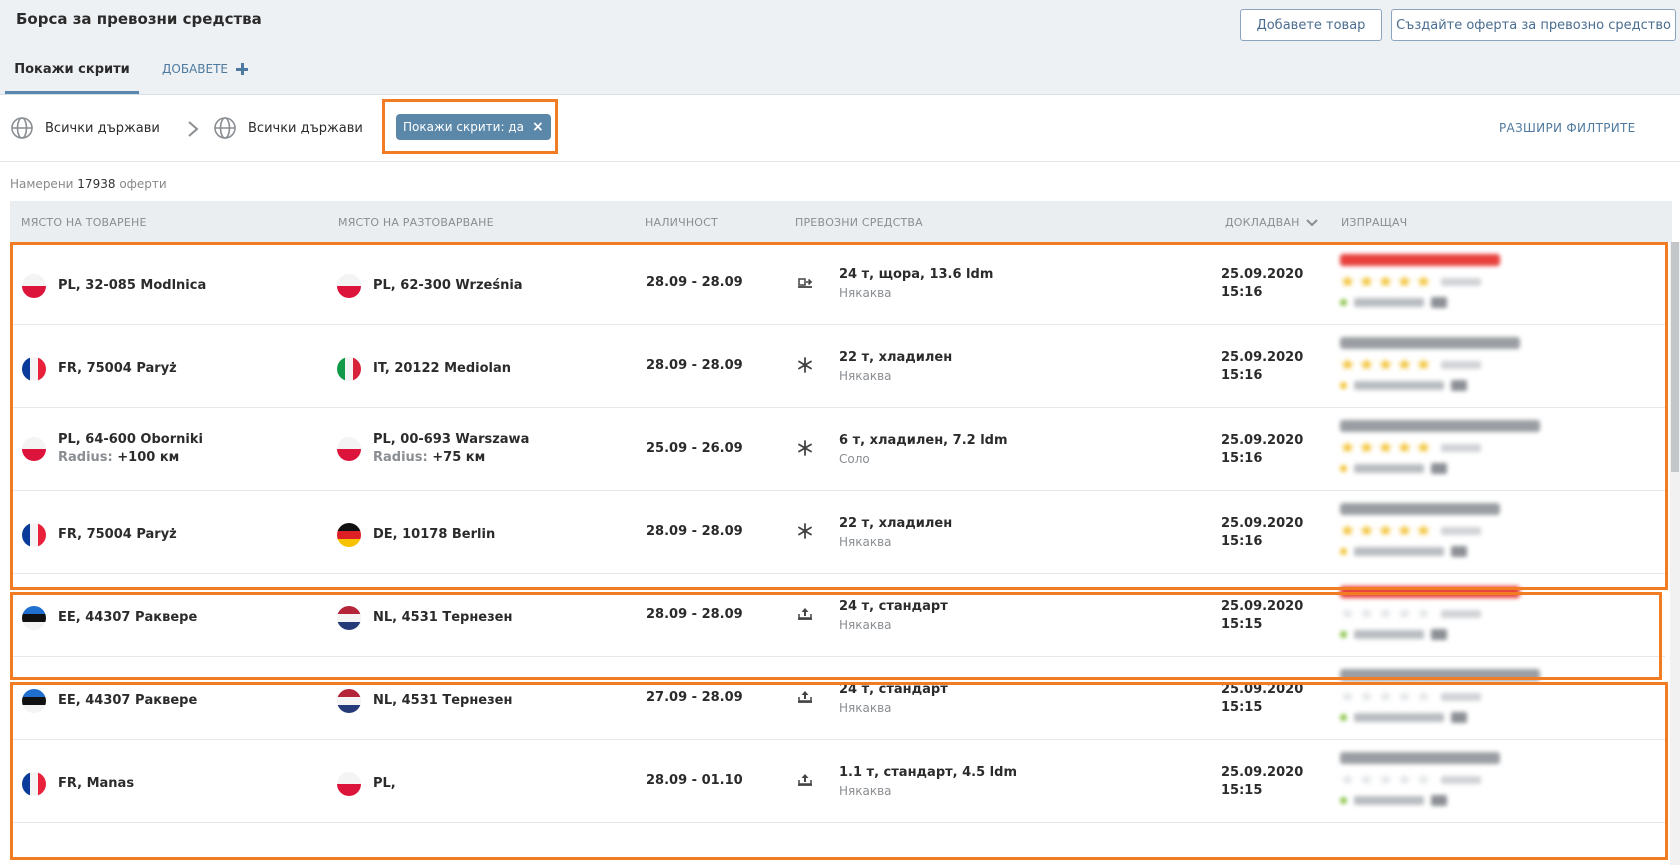  I want to click on results-number: 17938, so click(96, 184).